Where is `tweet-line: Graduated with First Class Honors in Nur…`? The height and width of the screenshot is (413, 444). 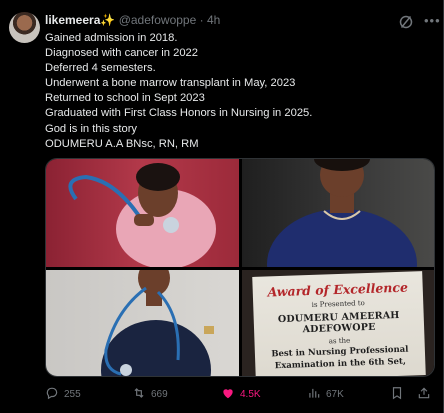 tweet-line: Graduated with First Class Honors in Nur… is located at coordinates (179, 113).